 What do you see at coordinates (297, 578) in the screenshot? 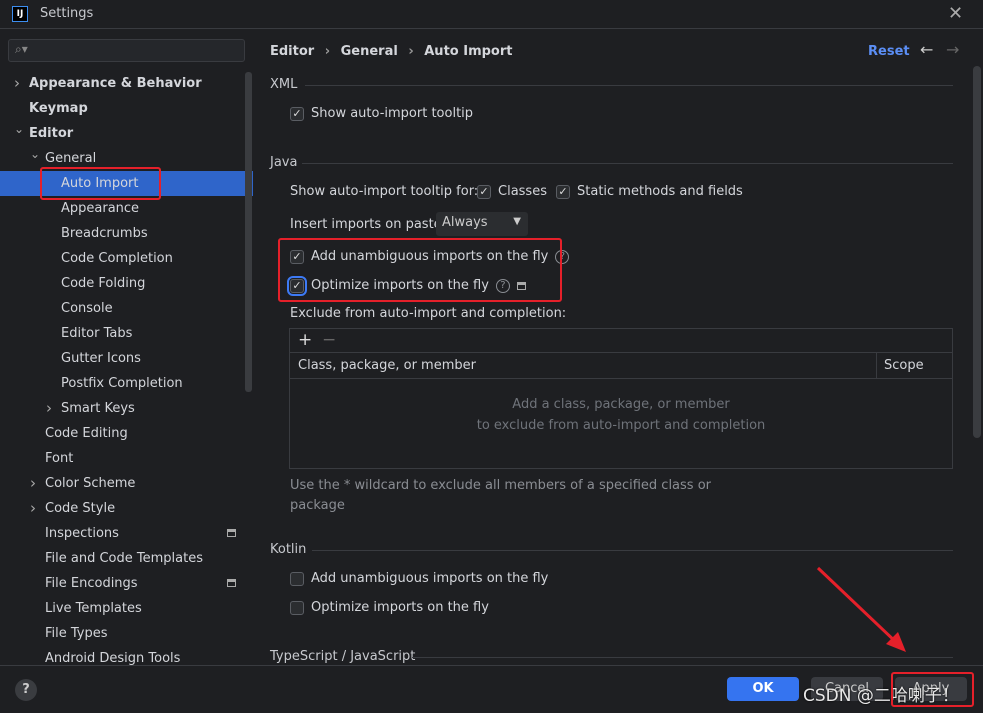
I see `checkbox-icon` at bounding box center [297, 578].